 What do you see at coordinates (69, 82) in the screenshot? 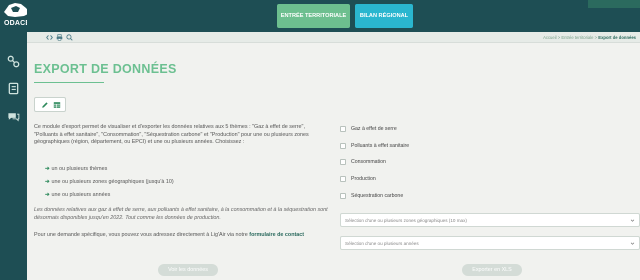
I see `title-underline` at bounding box center [69, 82].